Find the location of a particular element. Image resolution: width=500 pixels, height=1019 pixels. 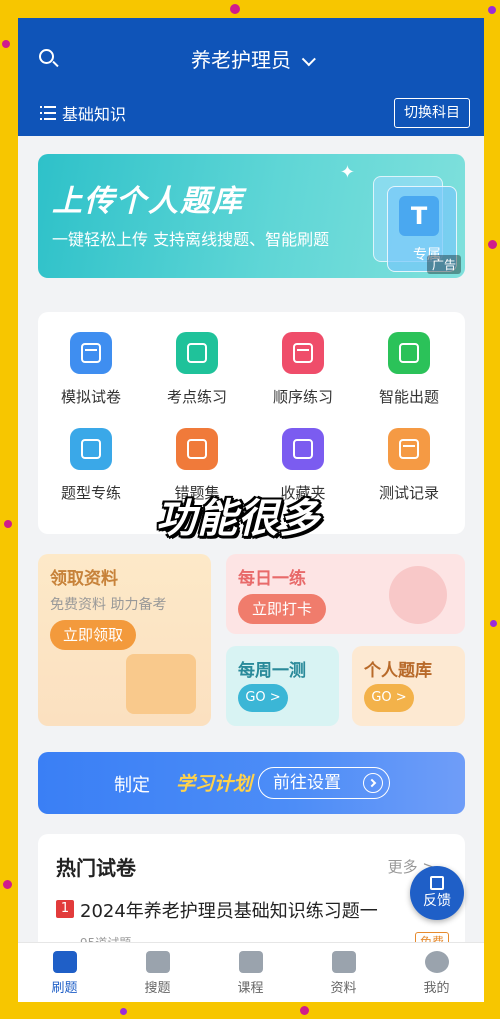

grid-item-smart-questions: 智能出题 is located at coordinates (409, 369).